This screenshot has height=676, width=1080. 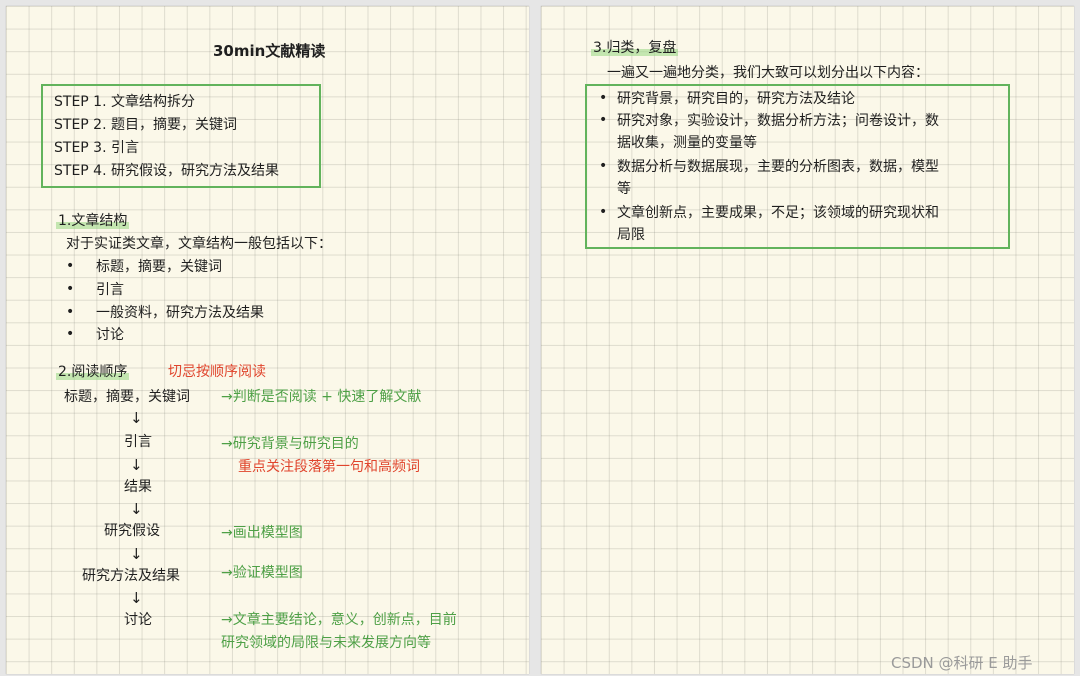 What do you see at coordinates (166, 171) in the screenshot?
I see `step-4: STEP 4. 研究假设，研究方法及结果` at bounding box center [166, 171].